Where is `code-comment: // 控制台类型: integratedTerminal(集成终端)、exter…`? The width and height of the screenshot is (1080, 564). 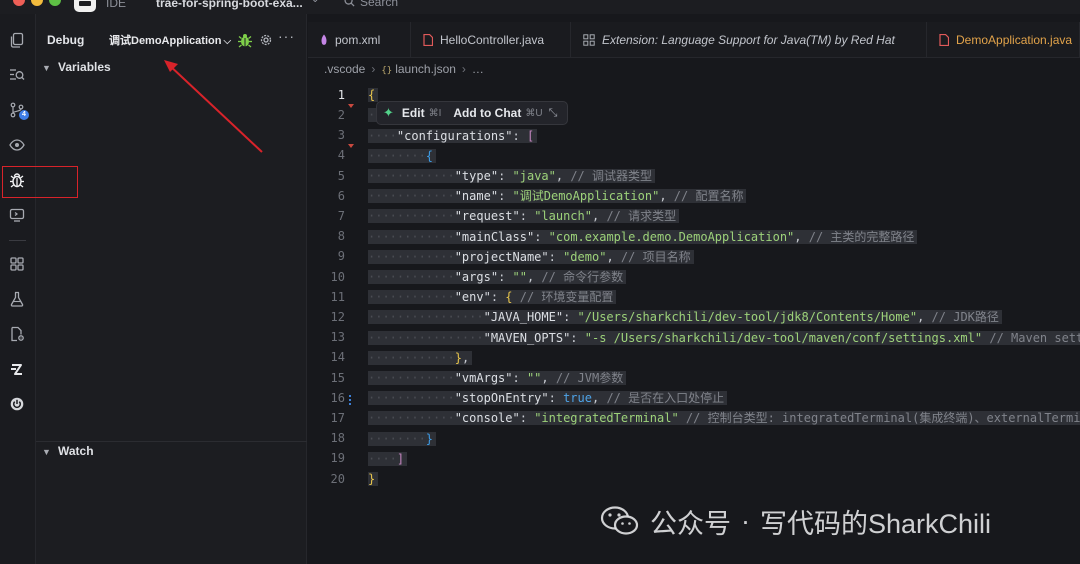 code-comment: // 控制台类型: integratedTerminal(集成终端)、exter… is located at coordinates (882, 418).